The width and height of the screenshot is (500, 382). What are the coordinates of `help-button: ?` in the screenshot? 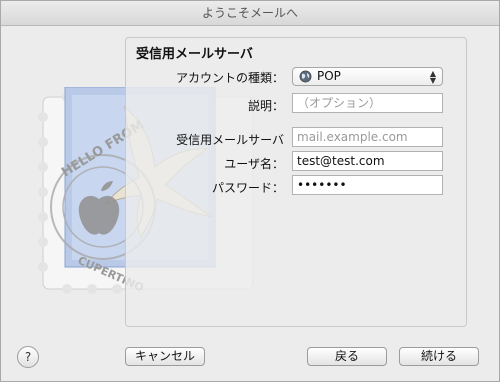 It's located at (28, 357).